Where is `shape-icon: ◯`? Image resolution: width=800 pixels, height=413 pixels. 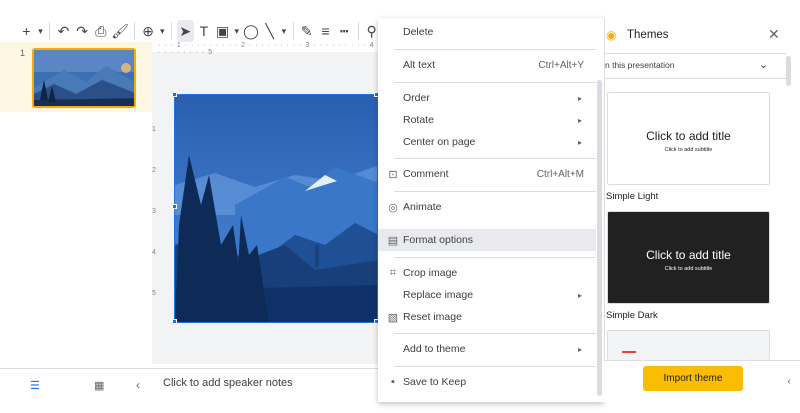
shape-icon: ◯ is located at coordinates (251, 31).